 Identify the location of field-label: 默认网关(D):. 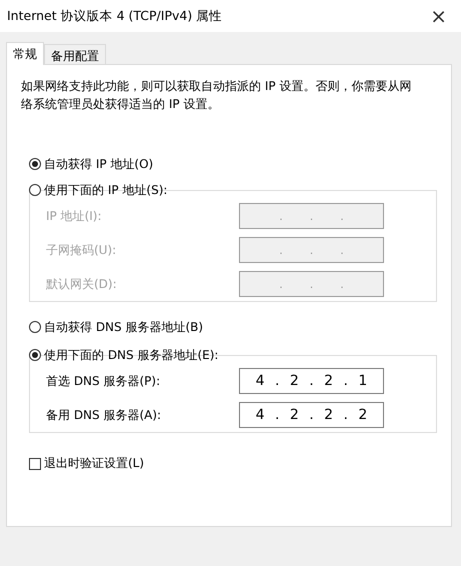
(81, 284).